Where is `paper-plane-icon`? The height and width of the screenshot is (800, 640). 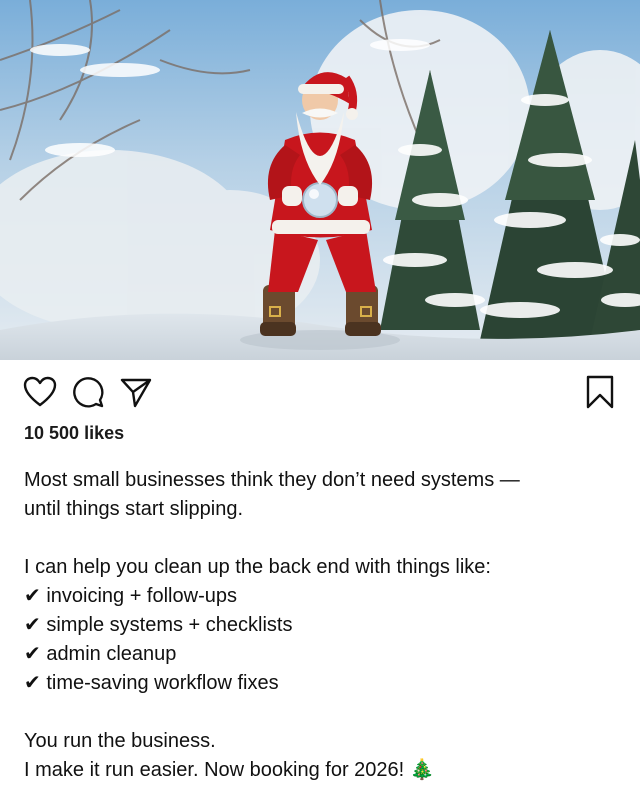 paper-plane-icon is located at coordinates (136, 393).